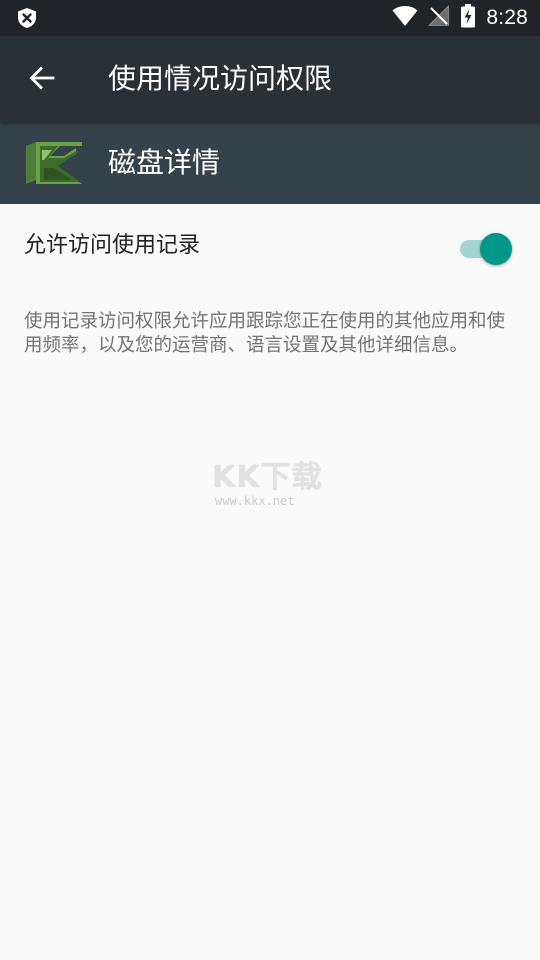  I want to click on app-bar: 使用情况访问权限, so click(270, 79).